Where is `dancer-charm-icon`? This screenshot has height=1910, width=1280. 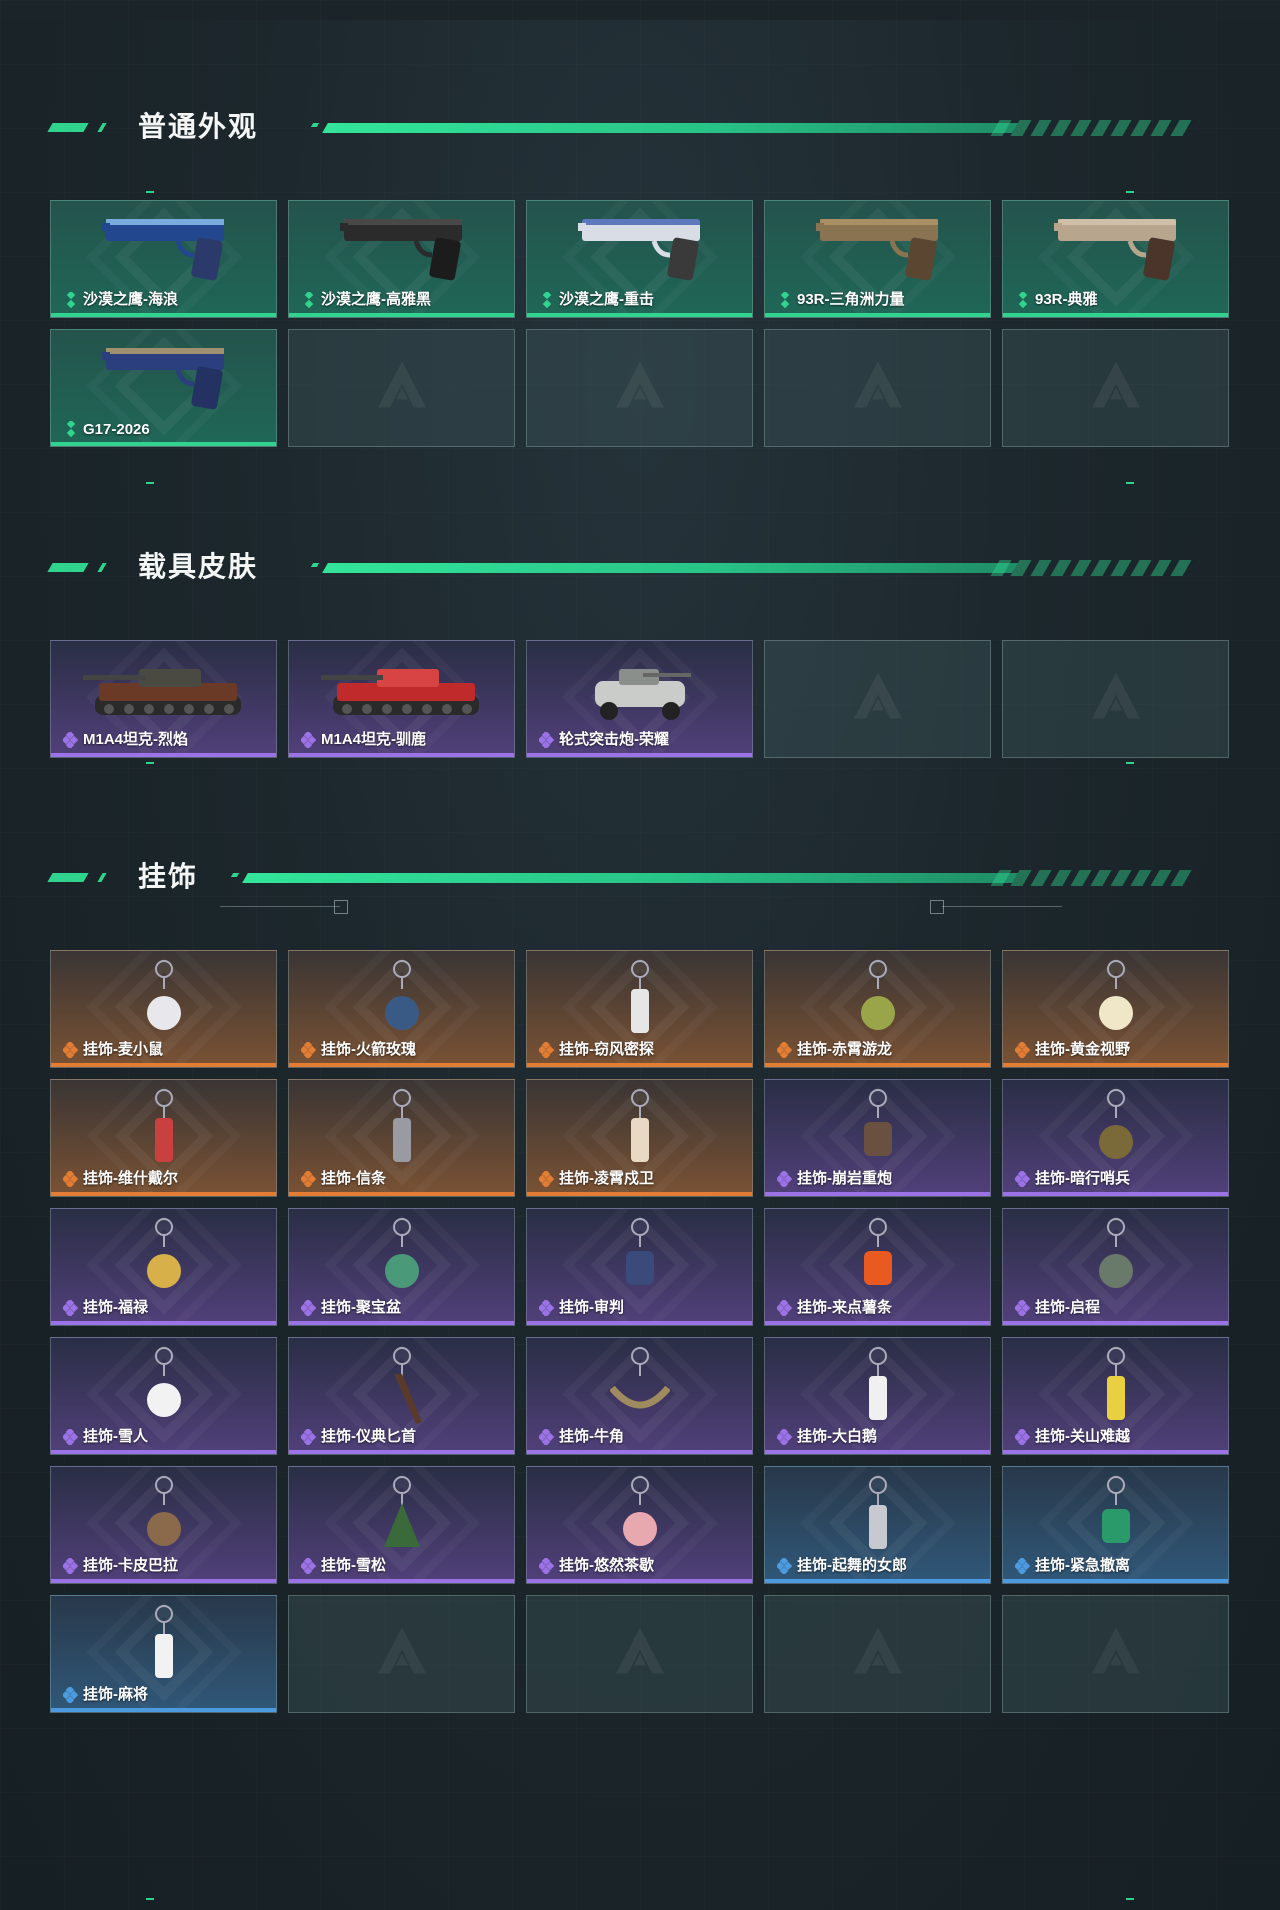
dancer-charm-icon is located at coordinates (878, 1518).